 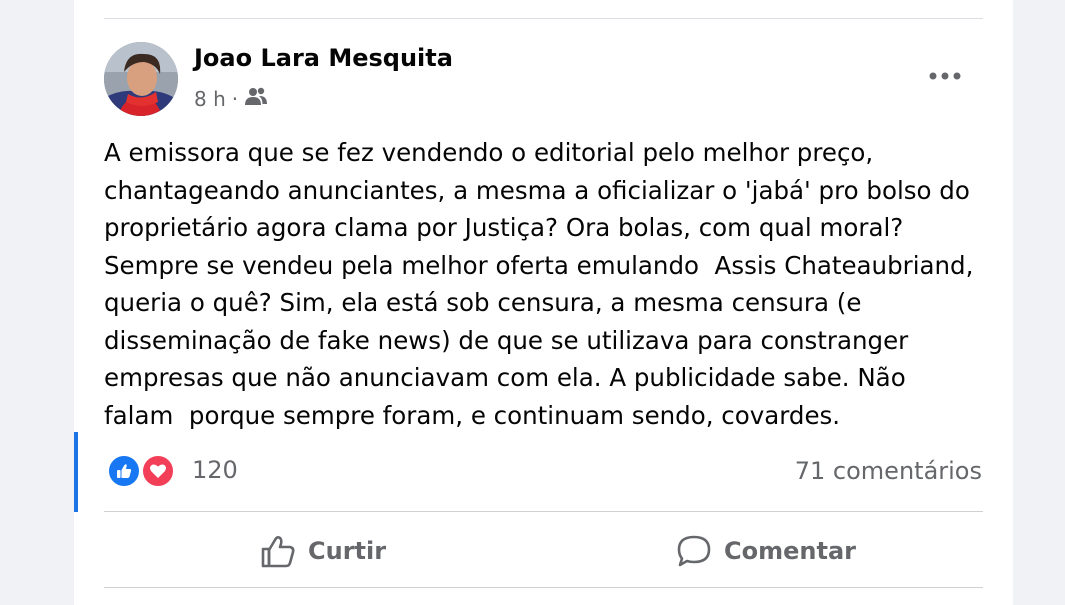 What do you see at coordinates (543, 511) in the screenshot?
I see `actions-divider-top` at bounding box center [543, 511].